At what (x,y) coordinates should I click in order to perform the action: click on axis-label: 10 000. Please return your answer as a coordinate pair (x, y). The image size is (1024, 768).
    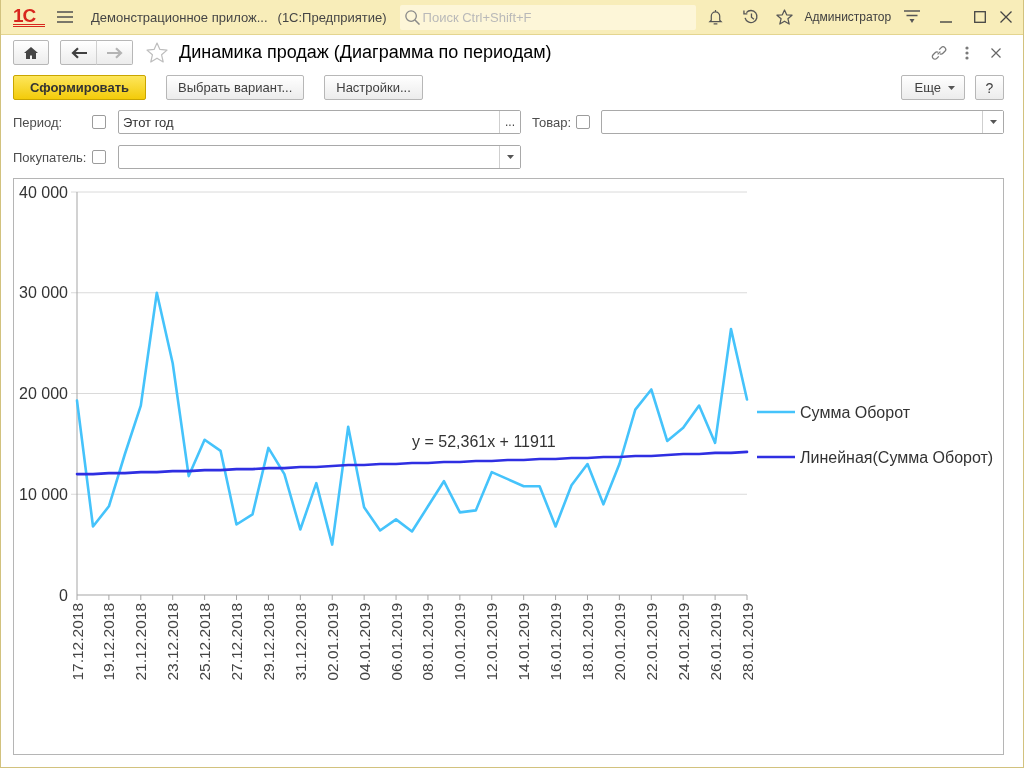
    Looking at the image, I should click on (43, 494).